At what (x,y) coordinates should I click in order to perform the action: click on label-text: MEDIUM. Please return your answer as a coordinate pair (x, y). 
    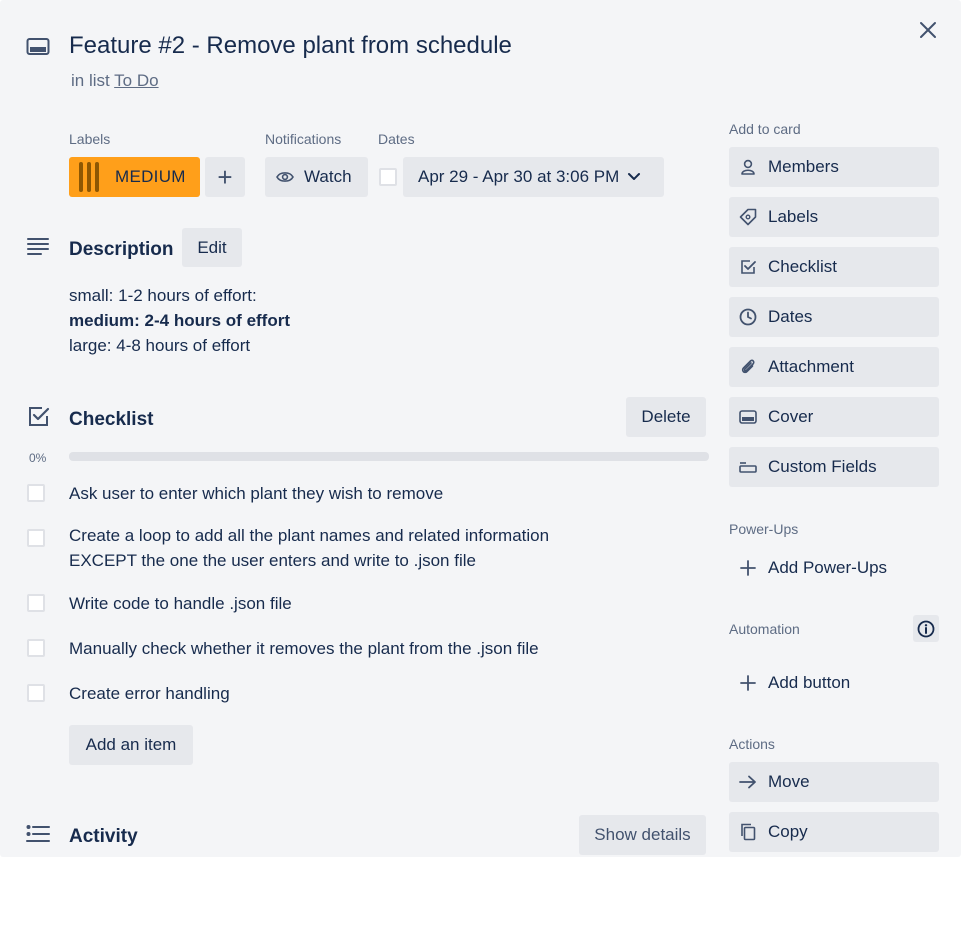
    Looking at the image, I should click on (150, 176).